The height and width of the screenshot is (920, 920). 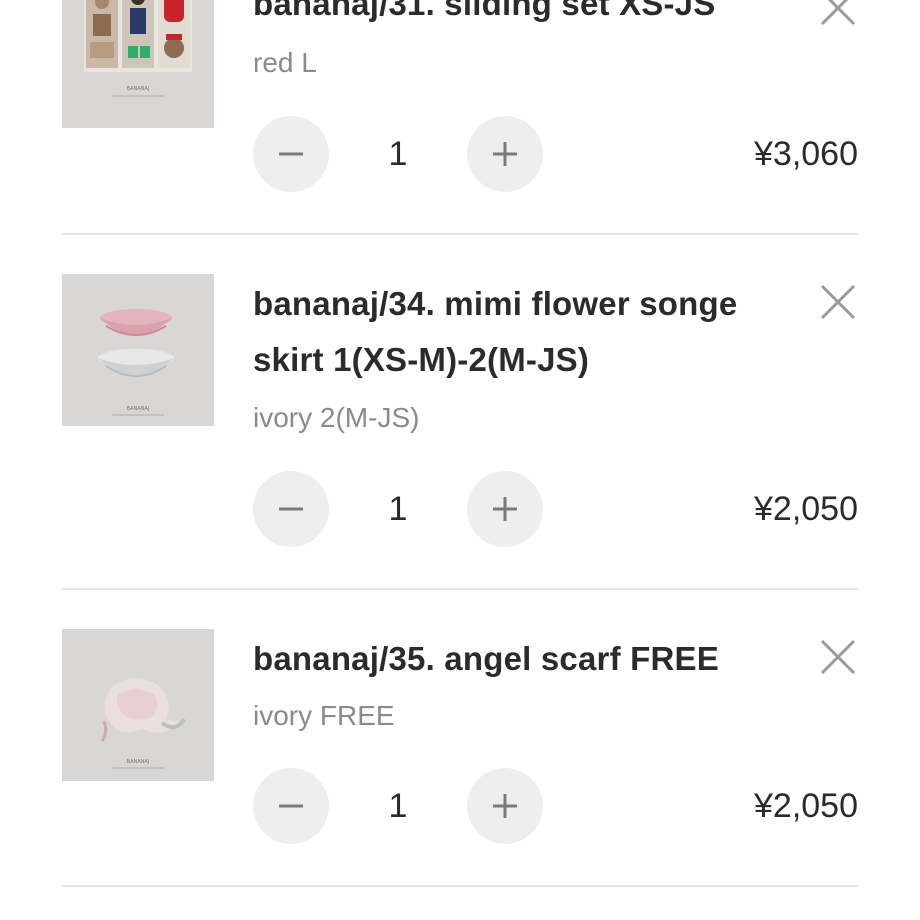 I want to click on product-title: bananaj/35. angel scarf FREE, so click(x=513, y=659).